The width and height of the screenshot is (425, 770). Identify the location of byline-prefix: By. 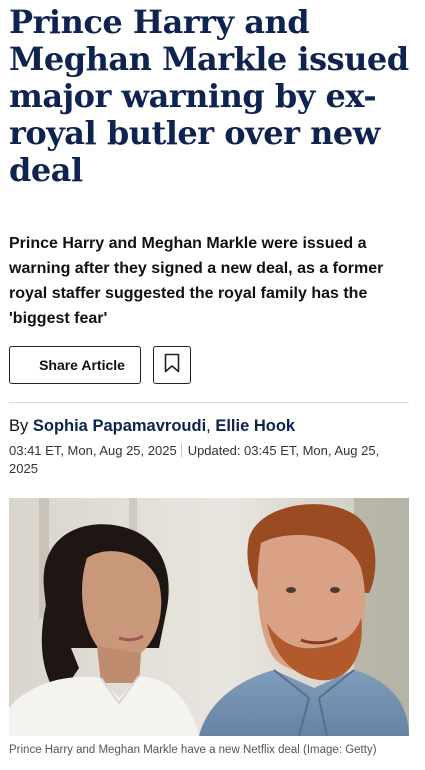
(19, 426).